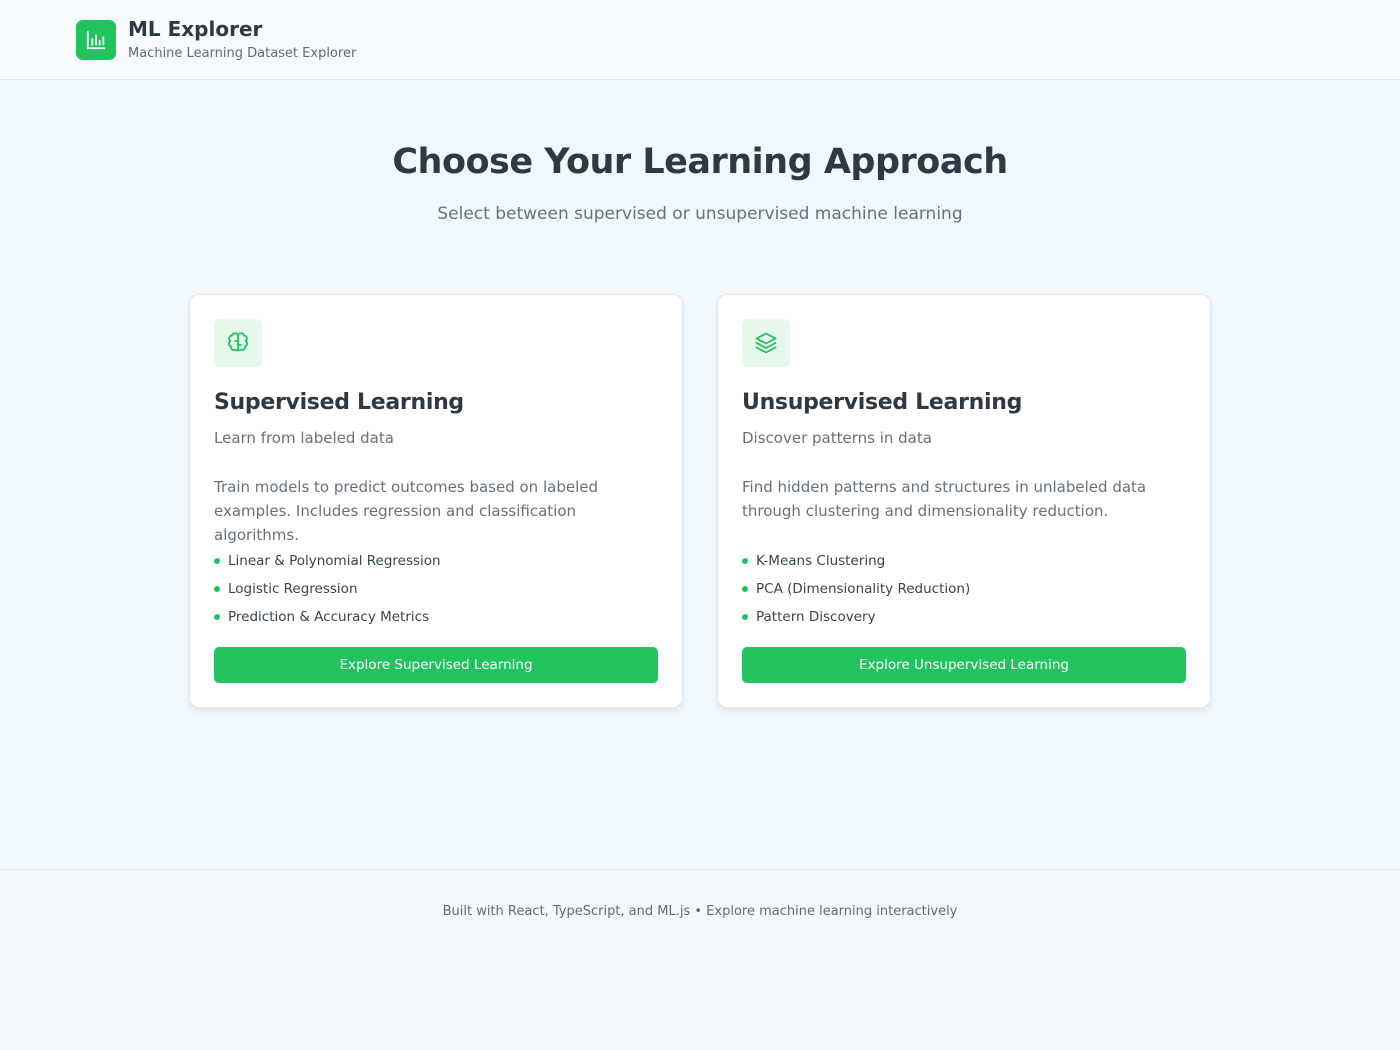  Describe the element at coordinates (339, 402) in the screenshot. I see `card-title: Supervised Learning` at that location.